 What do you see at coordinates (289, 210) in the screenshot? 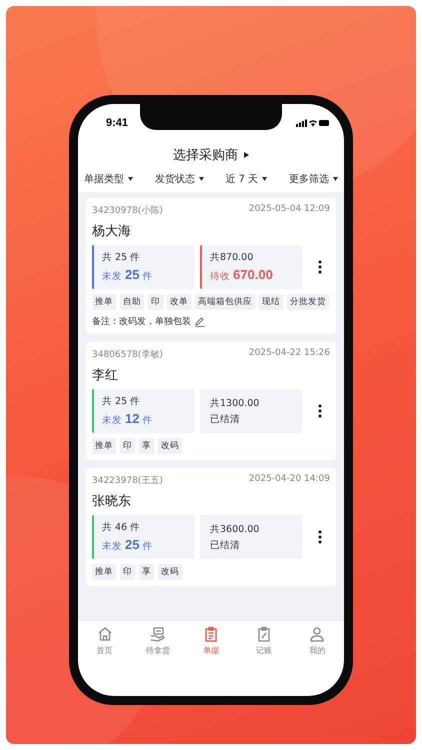
I see `order-date: 2025-05-04 12:09` at bounding box center [289, 210].